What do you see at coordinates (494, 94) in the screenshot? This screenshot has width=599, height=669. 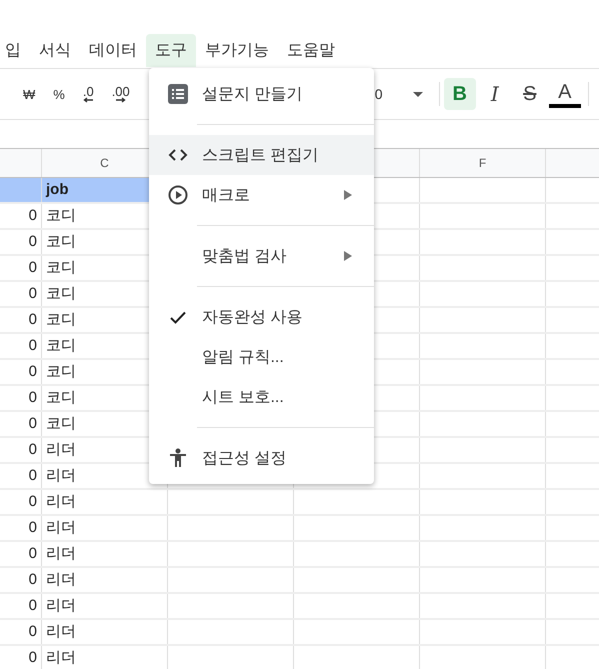 I see `italic-button: I` at bounding box center [494, 94].